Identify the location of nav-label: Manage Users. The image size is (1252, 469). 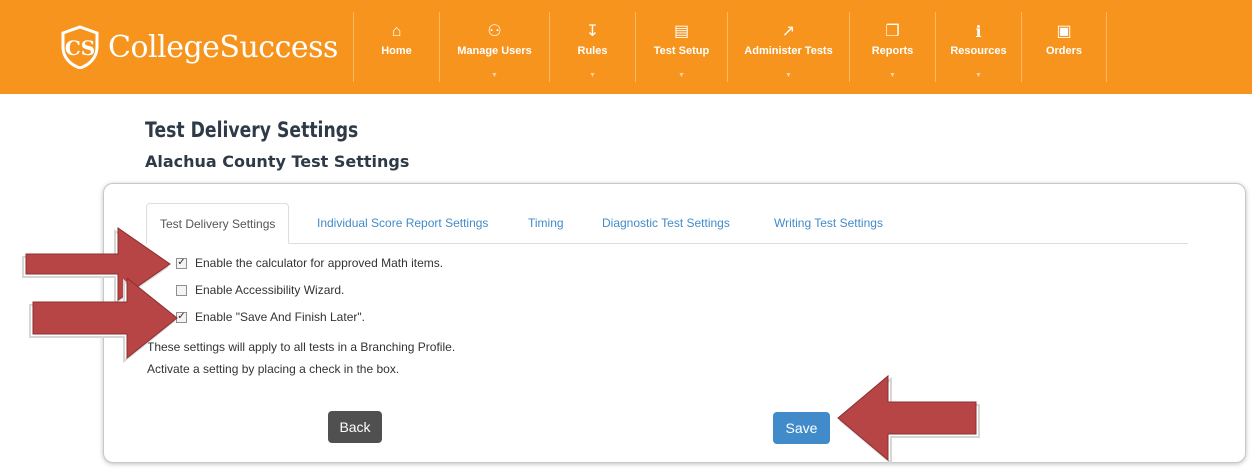
(494, 51).